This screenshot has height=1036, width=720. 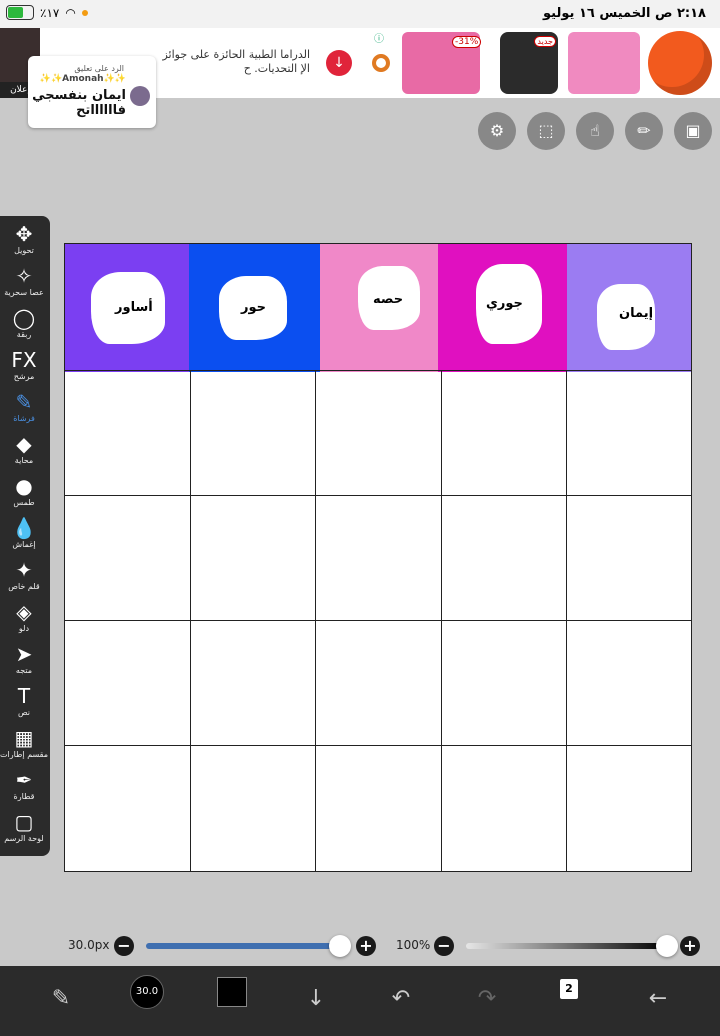 I want to click on download-arrow-icon: ↓, so click(x=316, y=999).